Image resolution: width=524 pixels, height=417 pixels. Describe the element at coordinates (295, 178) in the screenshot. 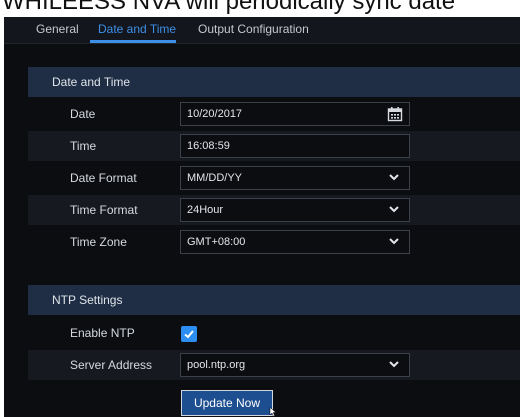

I see `date-format-select: MM/DD/YY` at that location.